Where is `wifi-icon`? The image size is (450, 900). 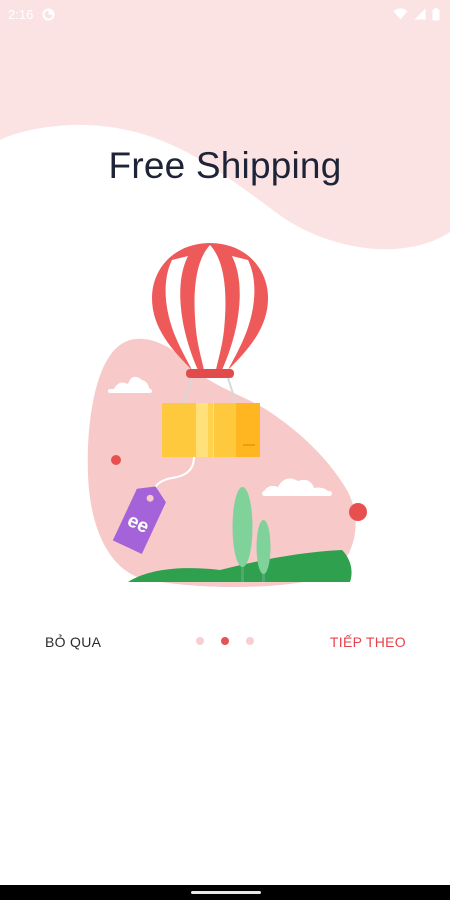
wifi-icon is located at coordinates (400, 14).